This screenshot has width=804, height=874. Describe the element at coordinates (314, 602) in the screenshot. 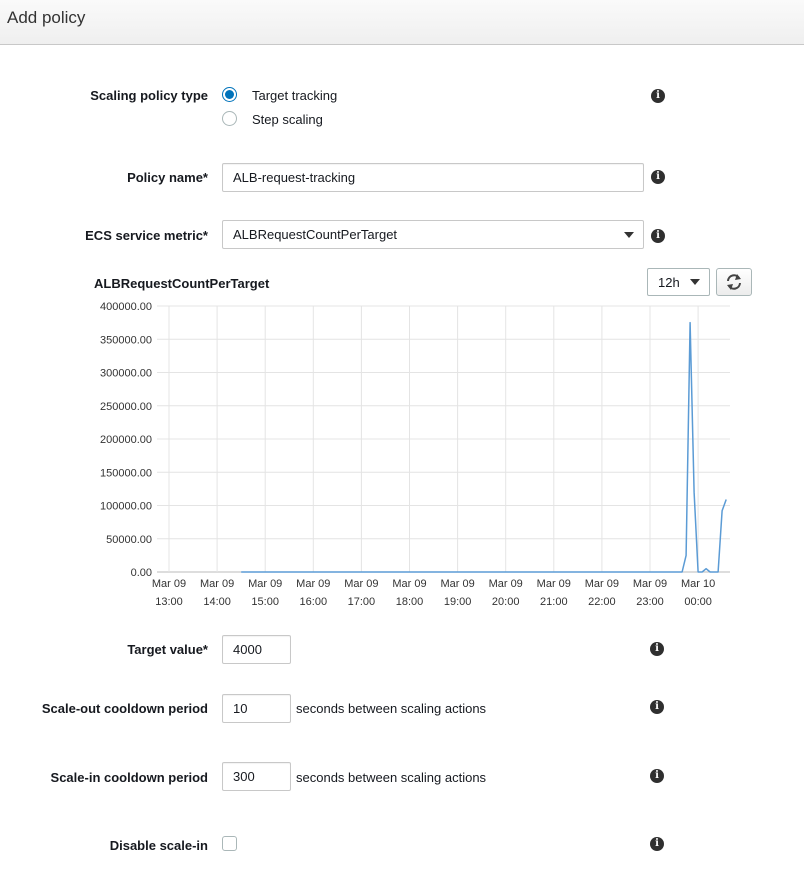

I see `x-tick-time: 16:00` at that location.